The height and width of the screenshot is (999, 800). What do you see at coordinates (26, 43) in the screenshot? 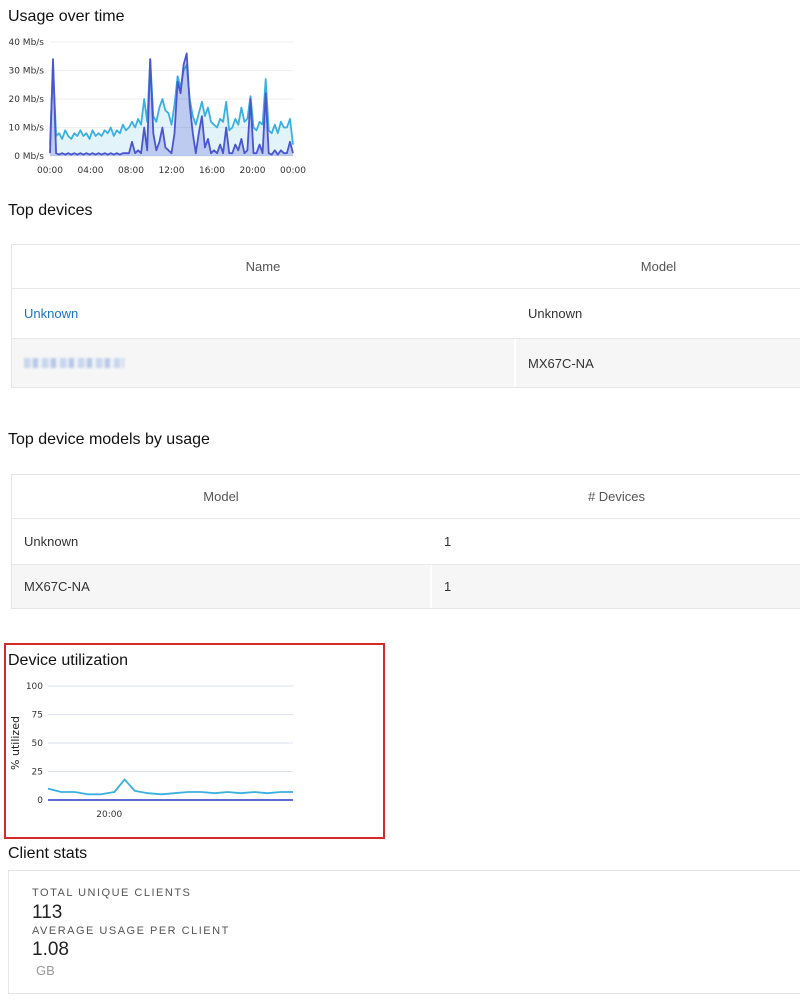
I see `y-tick-label: 40 Mb/s` at bounding box center [26, 43].